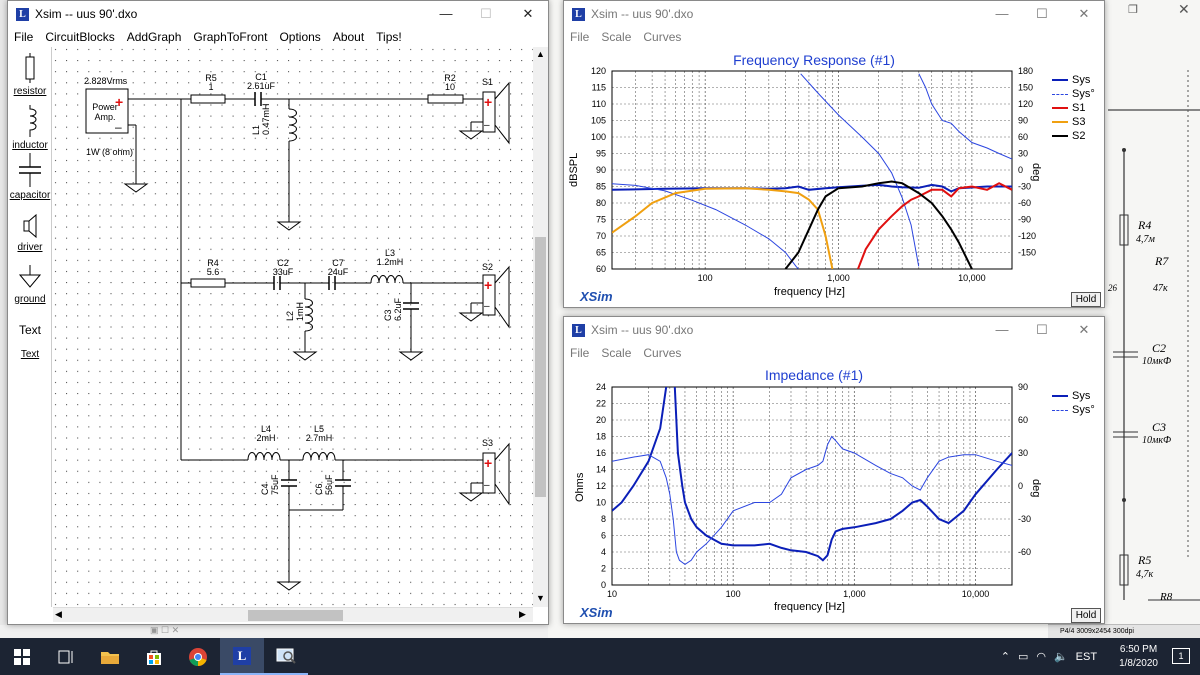  I want to click on tool-capacitor-label: capacitor, so click(30, 195).